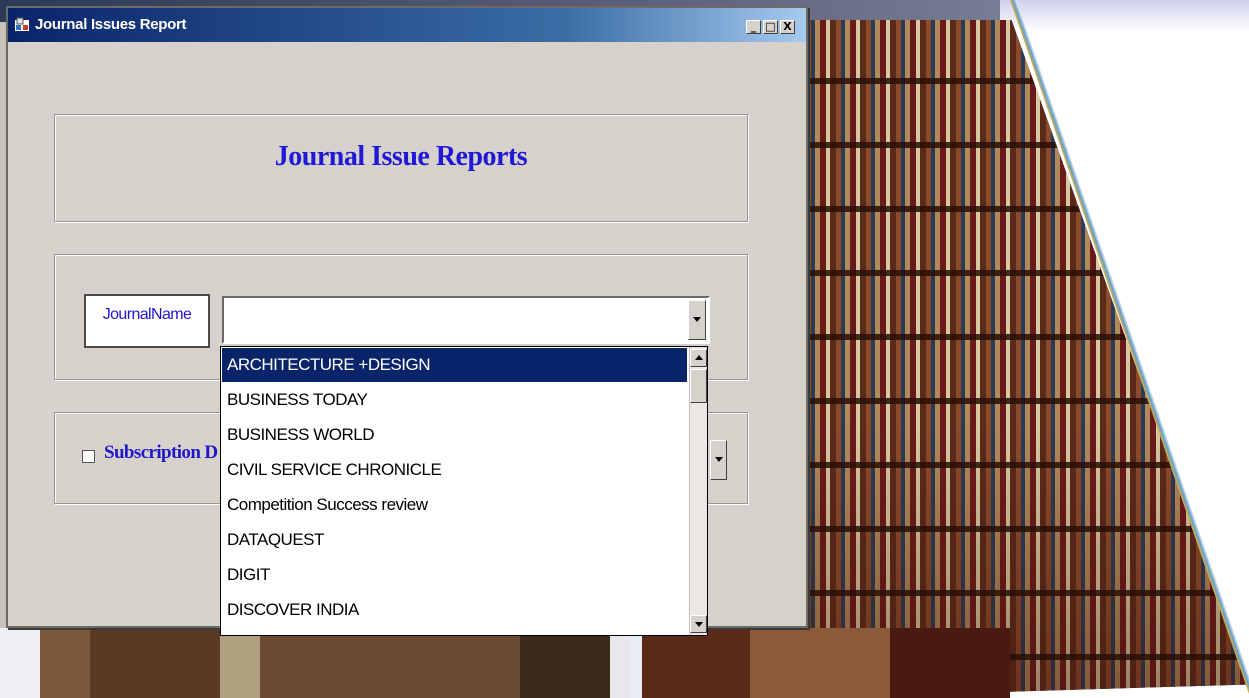 The height and width of the screenshot is (698, 1249). Describe the element at coordinates (454, 610) in the screenshot. I see `list-item: DISCOVER INDIA` at that location.